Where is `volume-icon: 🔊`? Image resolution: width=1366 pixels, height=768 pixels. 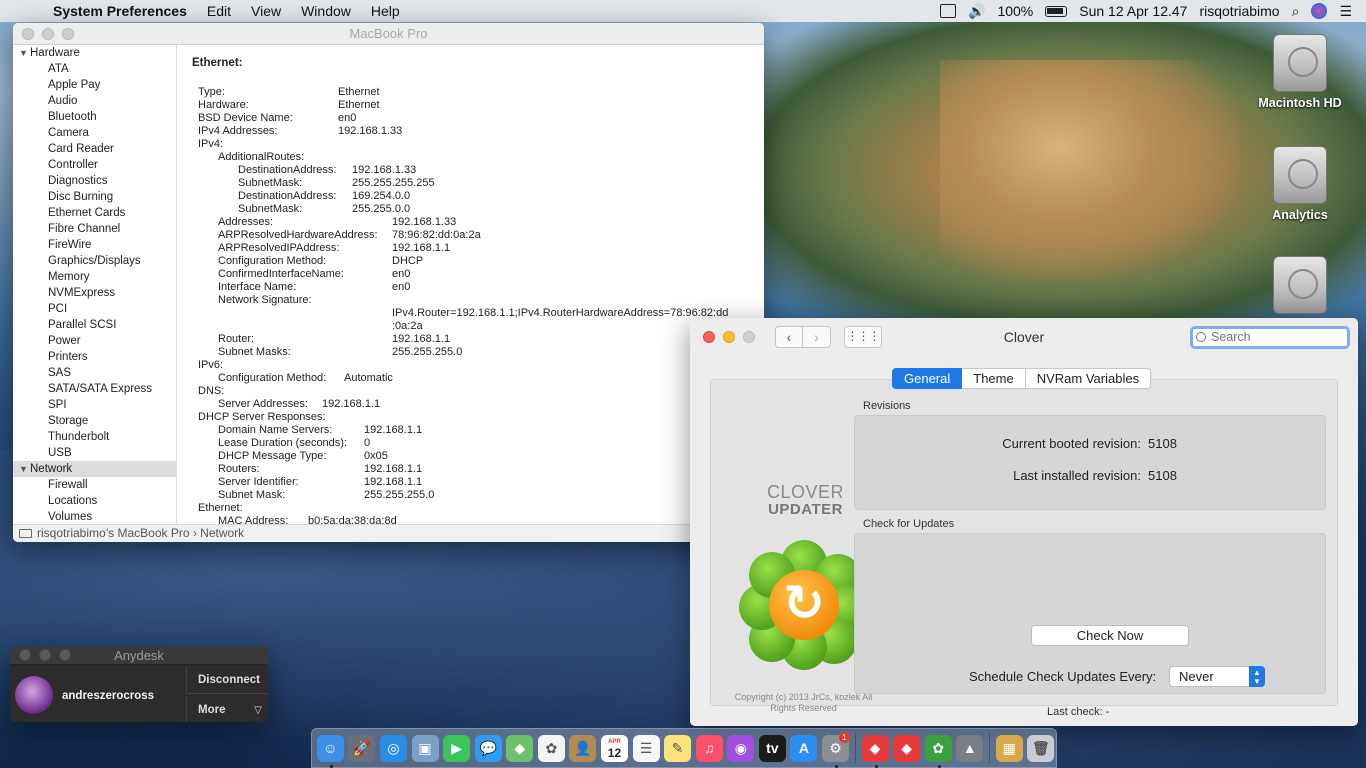 volume-icon: 🔊 is located at coordinates (976, 11).